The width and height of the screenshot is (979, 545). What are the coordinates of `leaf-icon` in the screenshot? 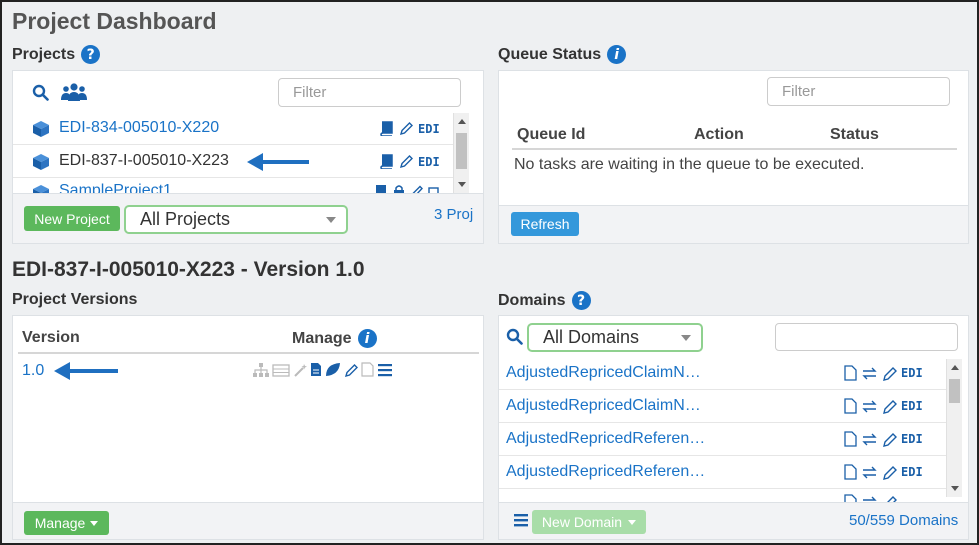 It's located at (333, 369).